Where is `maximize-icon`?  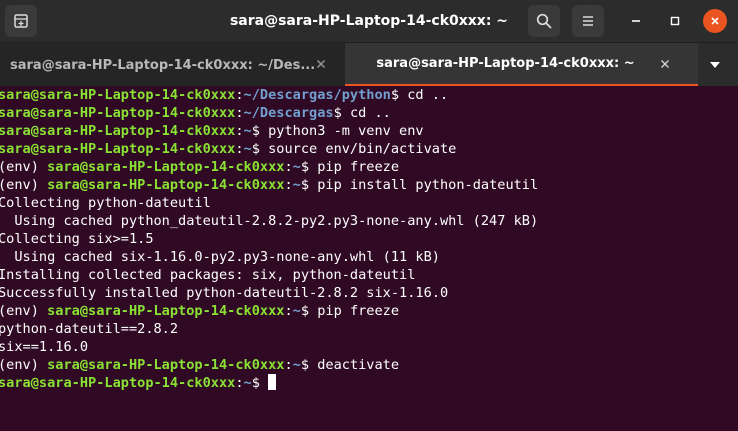 maximize-icon is located at coordinates (675, 21).